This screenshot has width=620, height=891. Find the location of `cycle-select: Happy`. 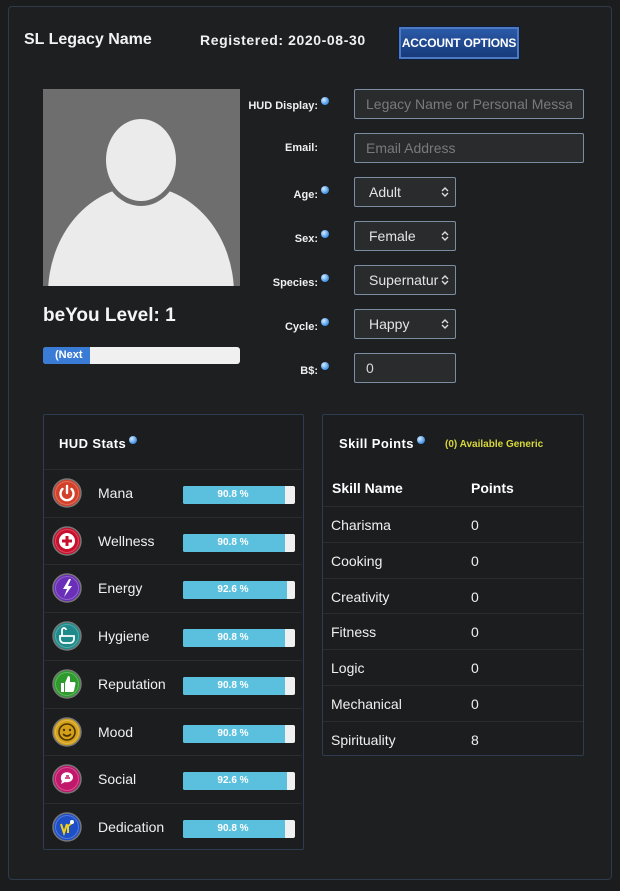

cycle-select: Happy is located at coordinates (405, 324).